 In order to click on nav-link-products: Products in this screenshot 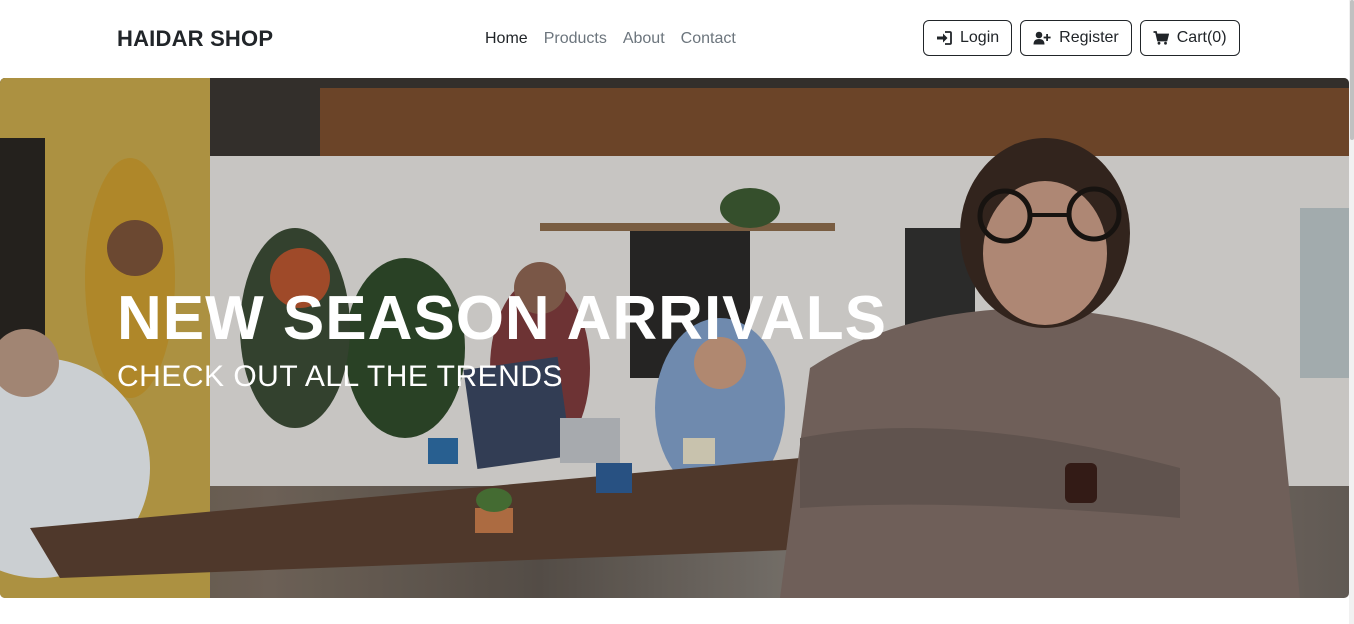, I will do `click(575, 39)`.